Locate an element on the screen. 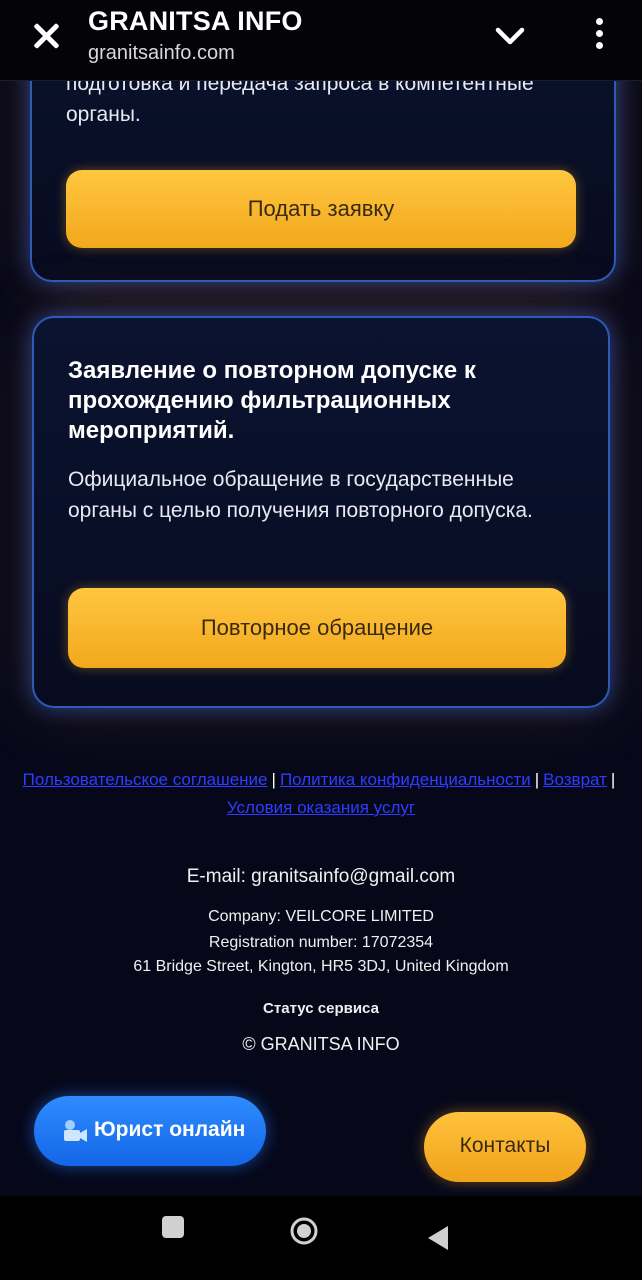  user-agreement-link: Пользовательское соглашение is located at coordinates (145, 779).